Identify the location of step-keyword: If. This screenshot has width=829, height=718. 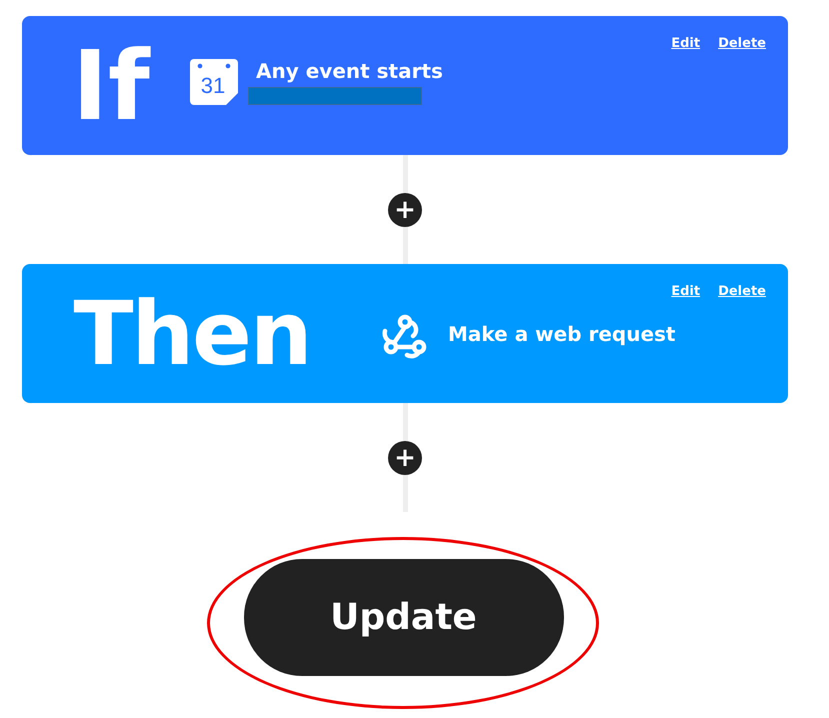
(111, 86).